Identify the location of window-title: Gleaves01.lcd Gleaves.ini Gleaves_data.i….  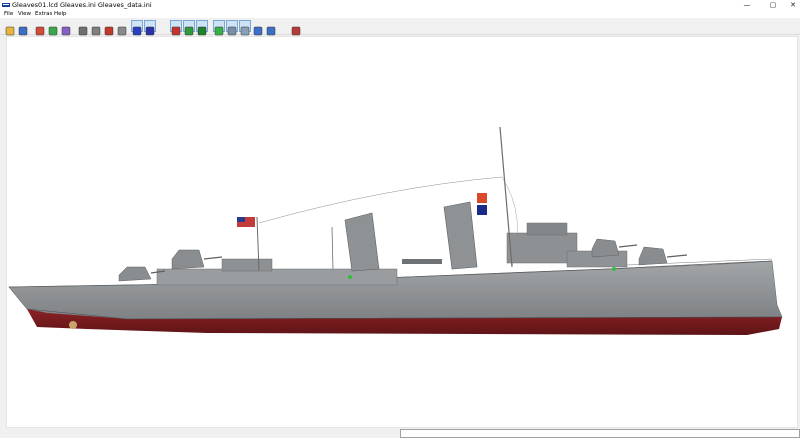
(82, 5).